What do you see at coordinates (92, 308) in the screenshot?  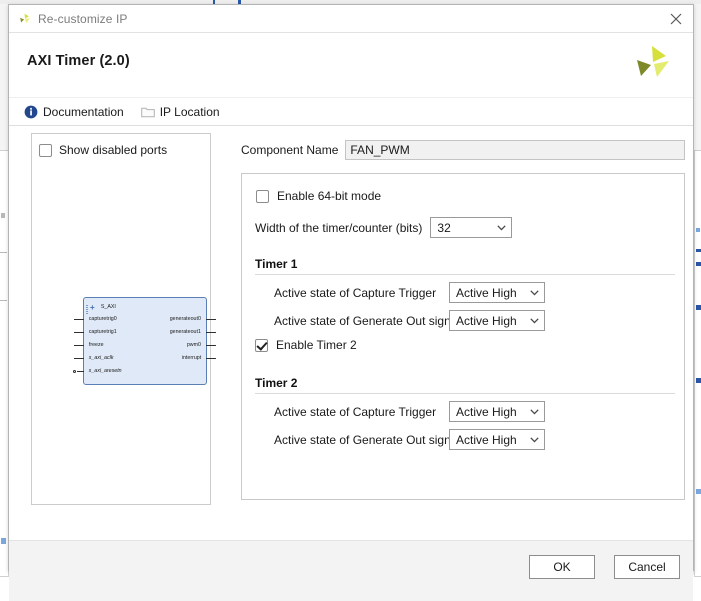 I see `bus-expand-plus-icon: +` at bounding box center [92, 308].